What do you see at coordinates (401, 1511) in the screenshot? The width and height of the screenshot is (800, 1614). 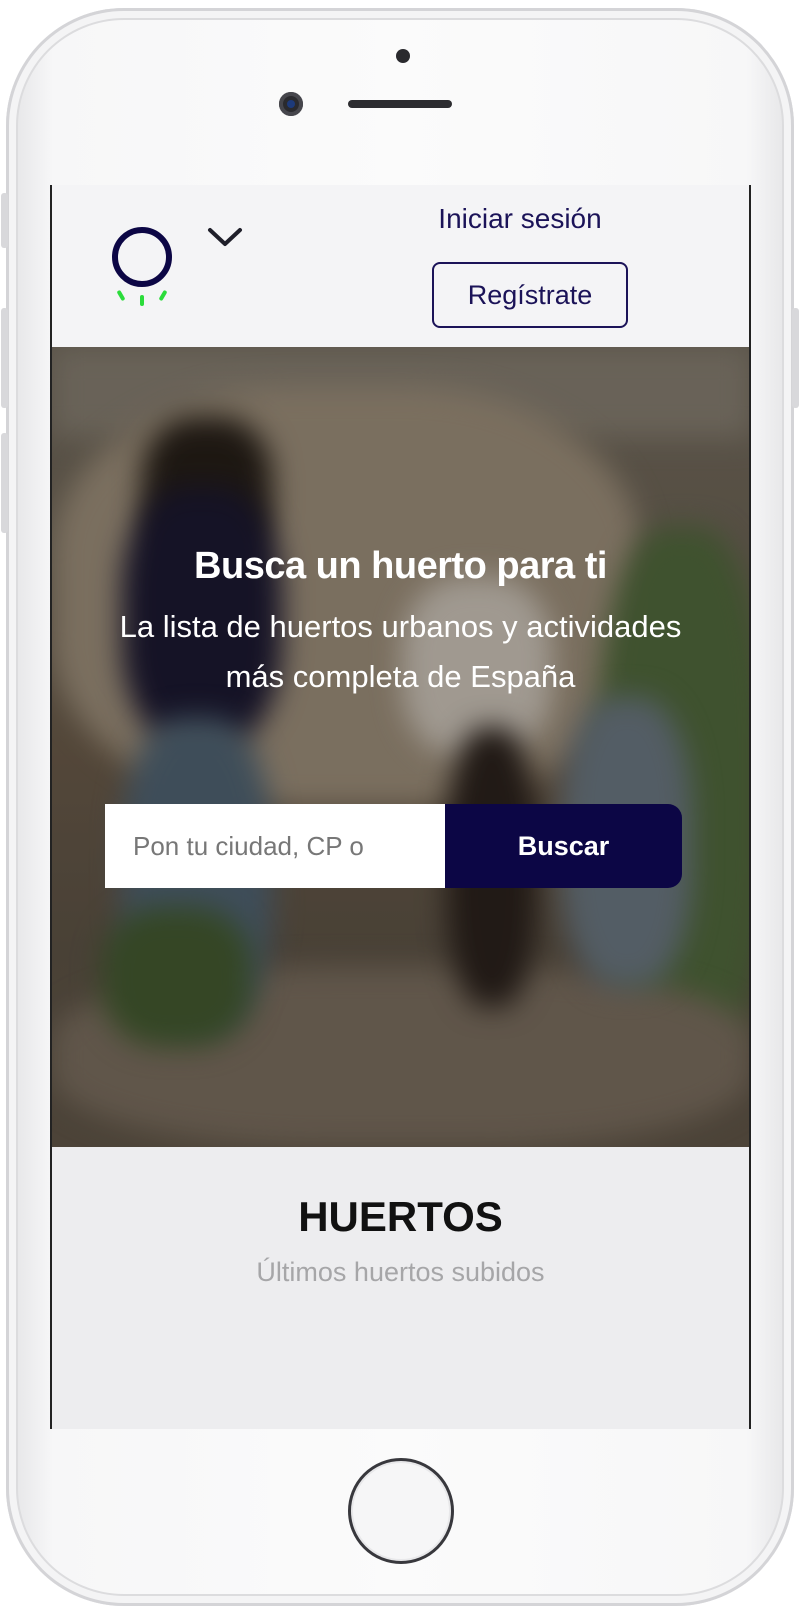 I see `home-button` at bounding box center [401, 1511].